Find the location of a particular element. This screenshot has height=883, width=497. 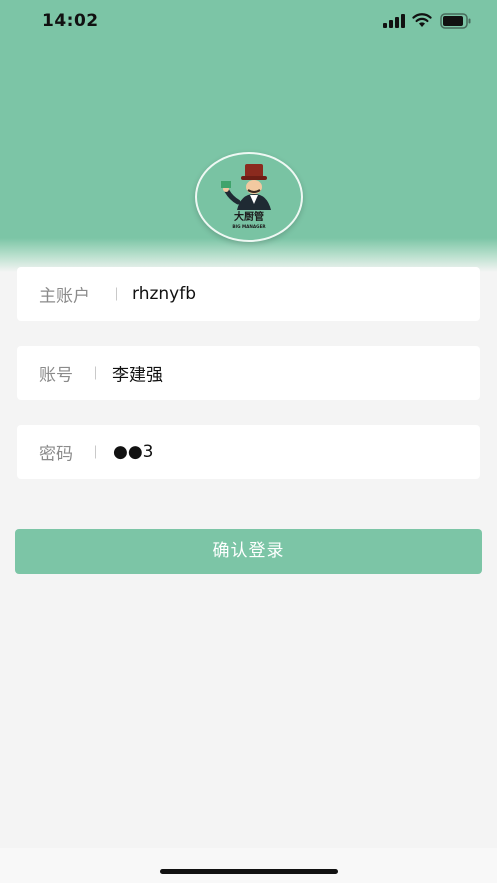

password-input: ●●3 is located at coordinates (133, 452).